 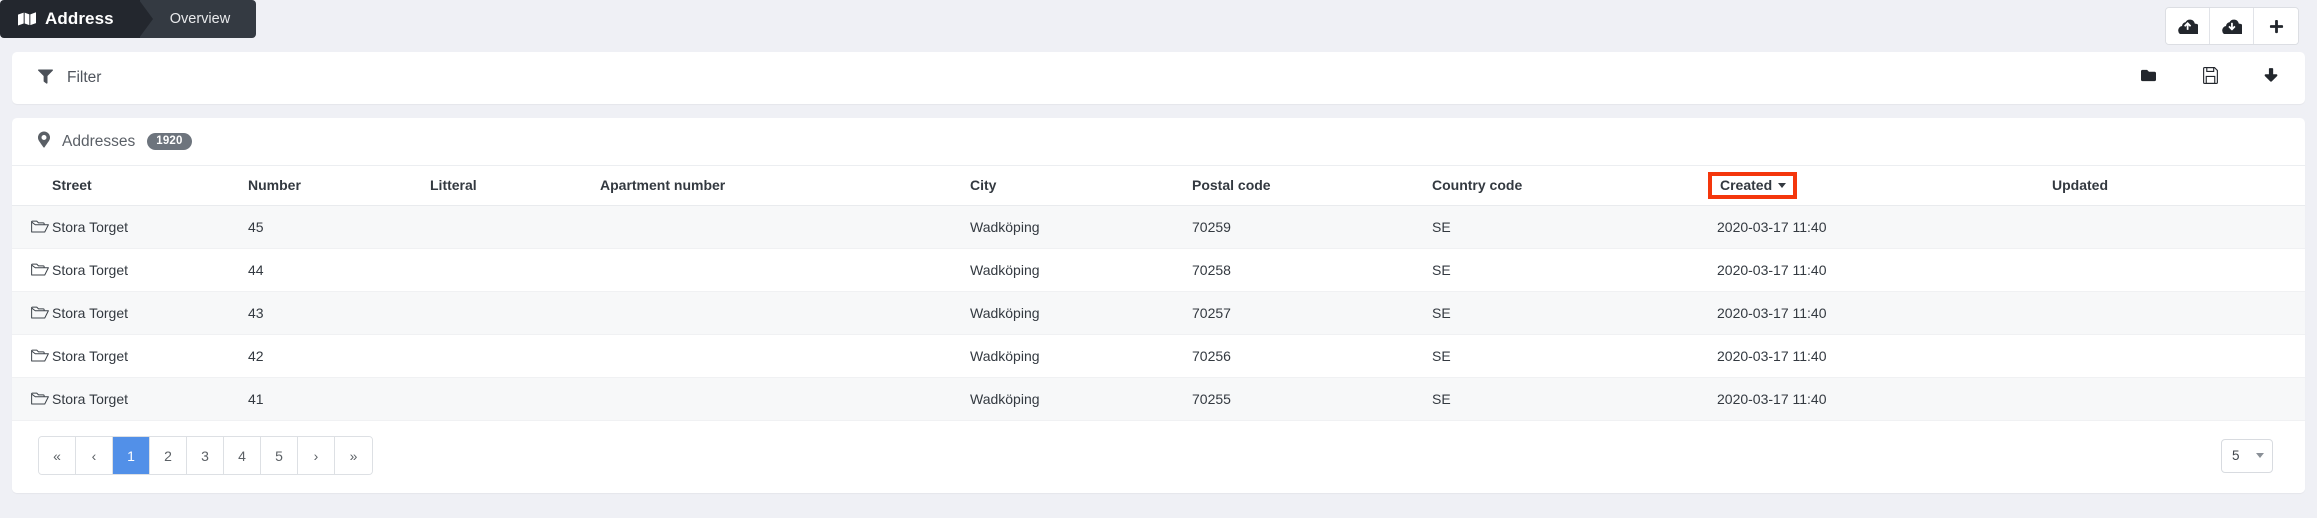 I want to click on column-header-postal-code: Postal code, so click(x=1312, y=185).